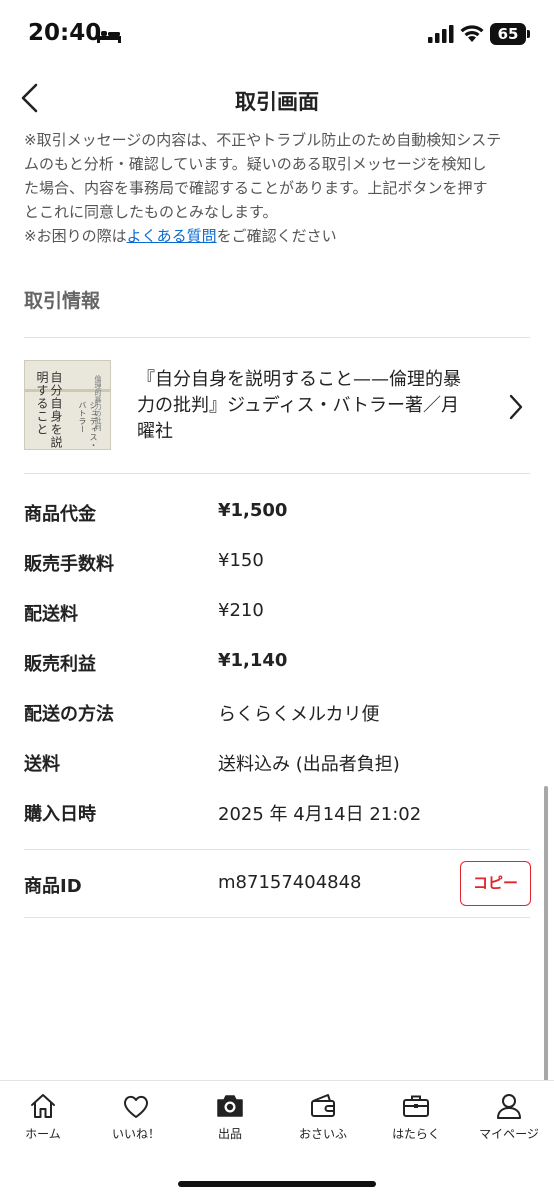  I want to click on status-time: 20:40, so click(65, 33).